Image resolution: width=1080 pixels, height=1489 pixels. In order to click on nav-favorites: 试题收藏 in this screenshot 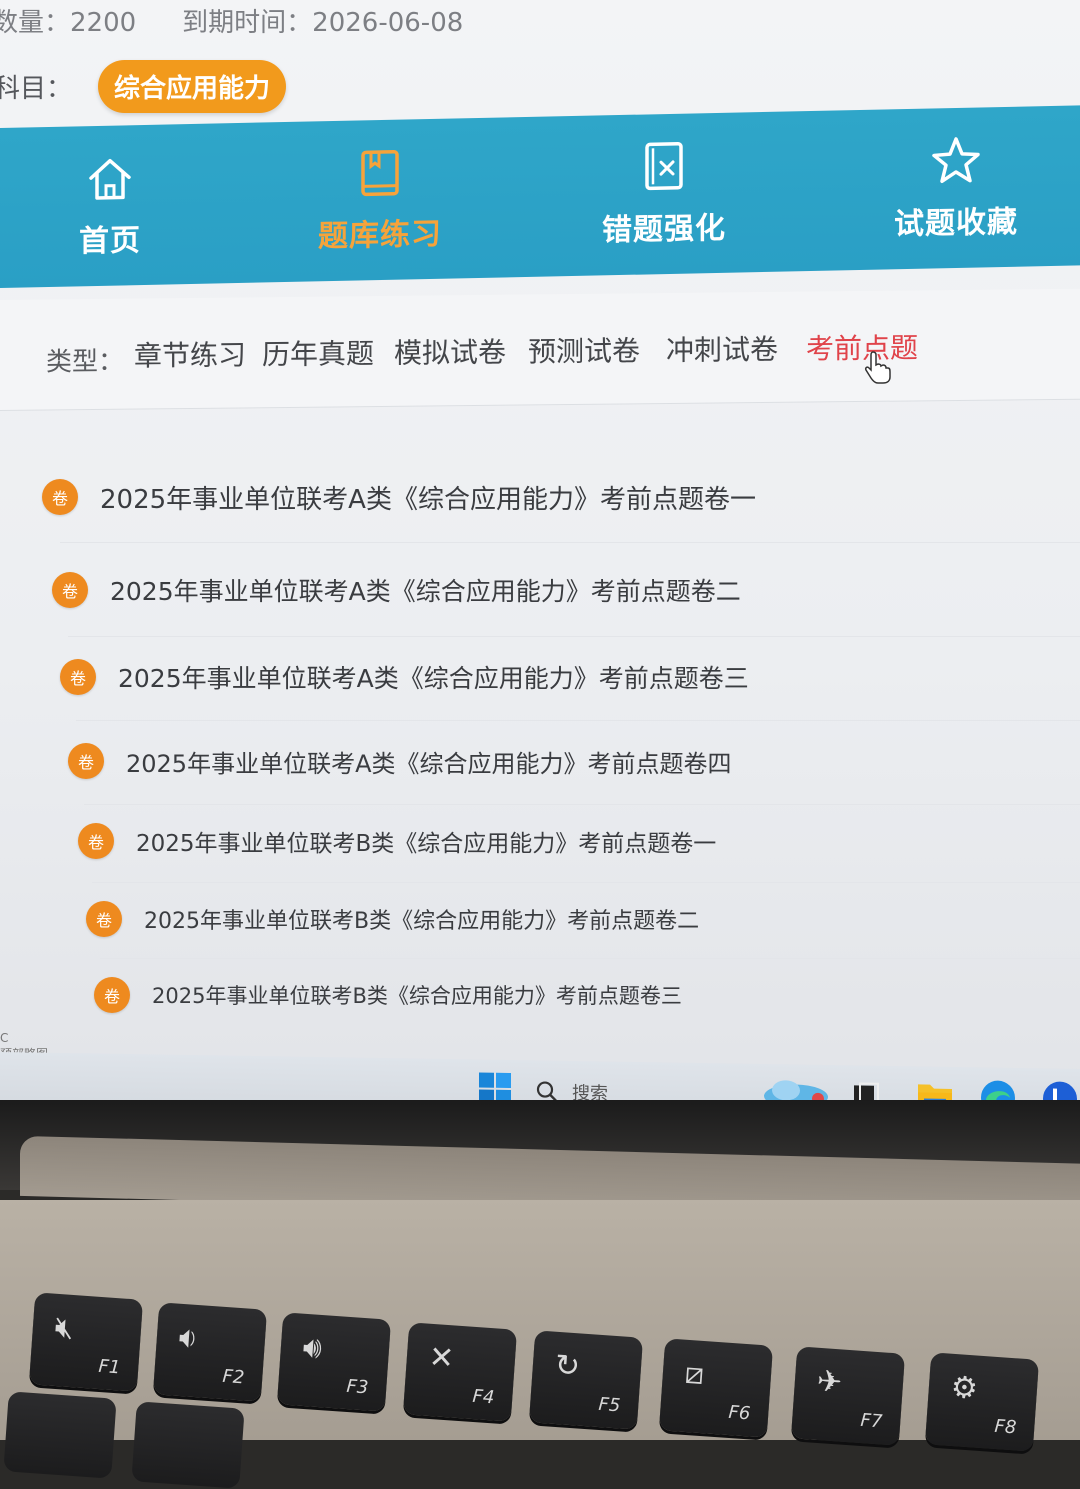, I will do `click(956, 188)`.